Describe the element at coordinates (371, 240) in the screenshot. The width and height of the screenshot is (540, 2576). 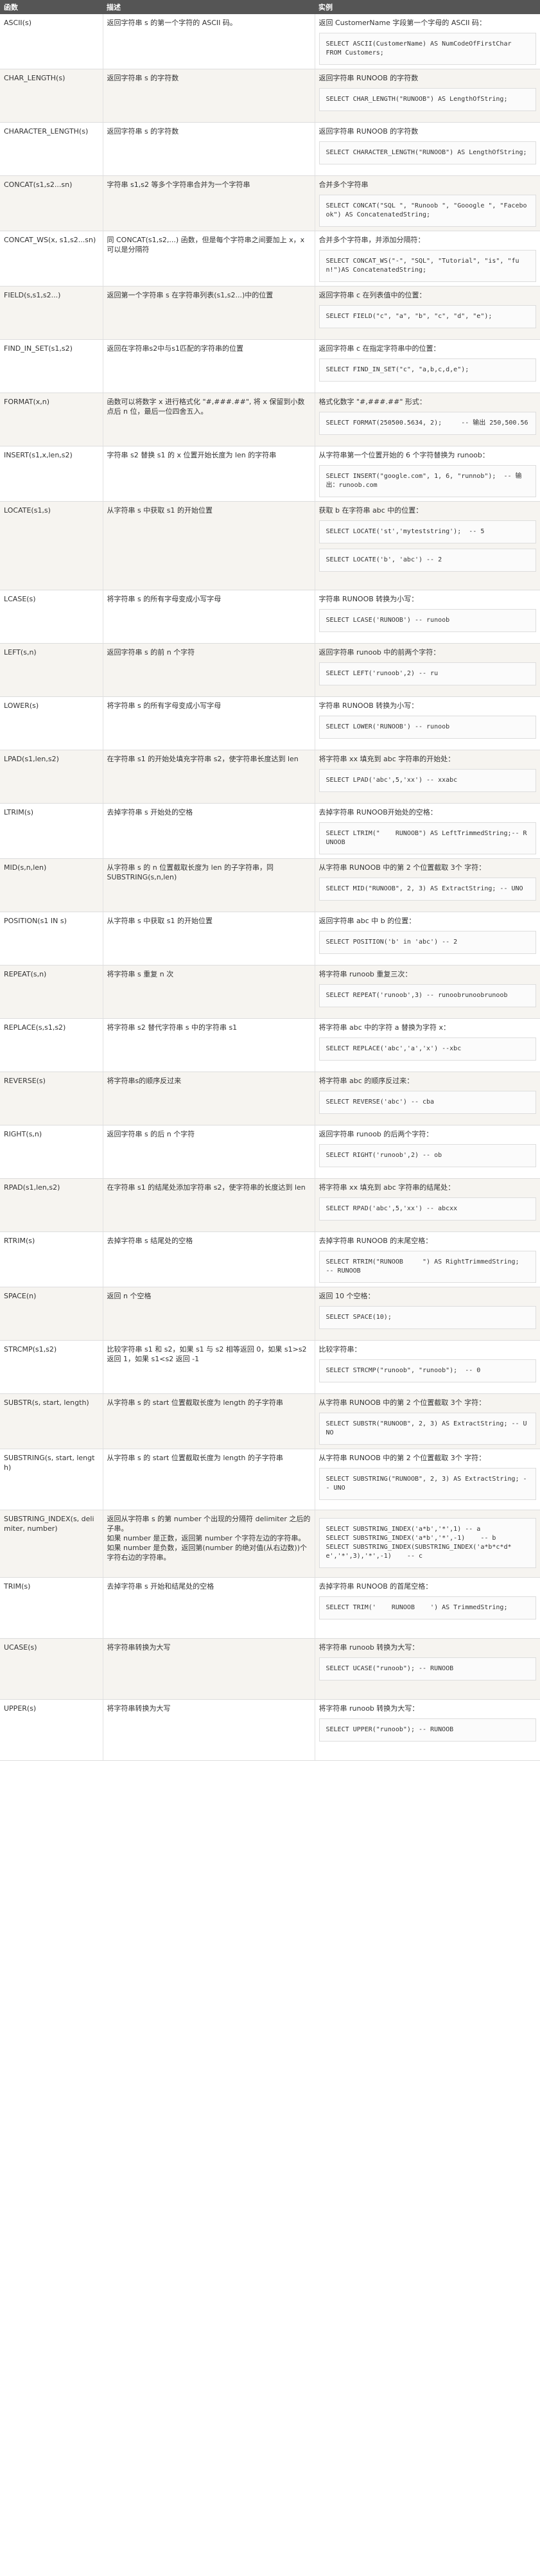
I see `example-text: 合并多个字符串，并添加分隔符：` at that location.